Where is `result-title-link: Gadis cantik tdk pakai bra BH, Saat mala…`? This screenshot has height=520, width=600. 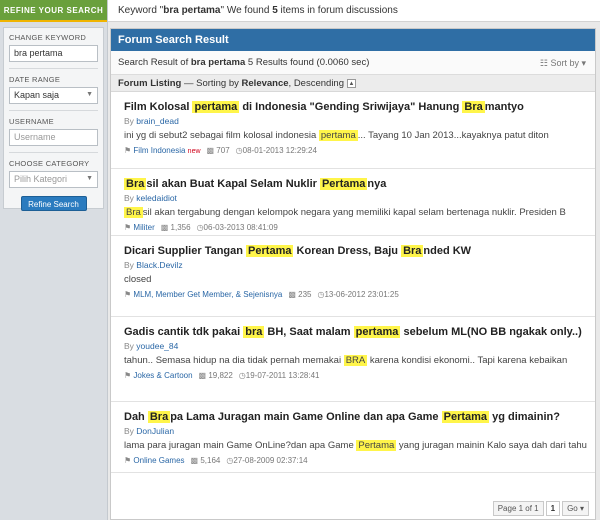 result-title-link: Gadis cantik tdk pakai bra BH, Saat mala… is located at coordinates (356, 328).